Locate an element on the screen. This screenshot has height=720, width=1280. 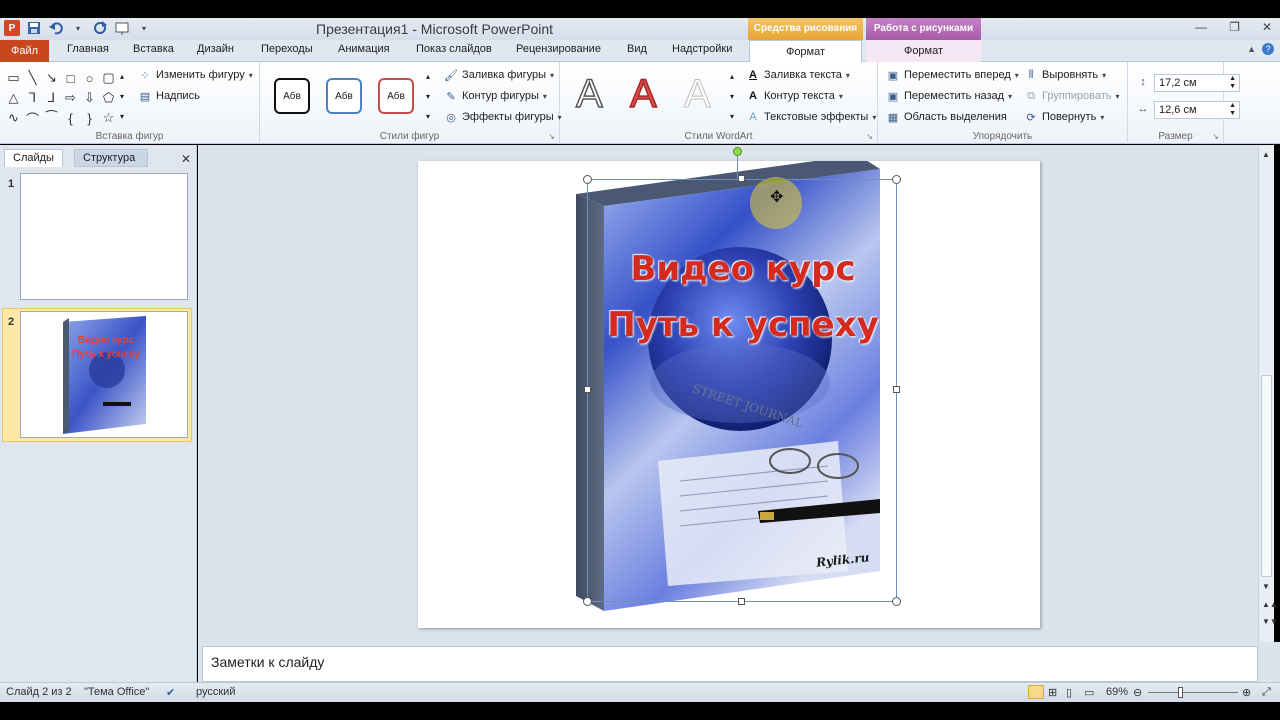
wordart-style-red: A is located at coordinates (643, 94).